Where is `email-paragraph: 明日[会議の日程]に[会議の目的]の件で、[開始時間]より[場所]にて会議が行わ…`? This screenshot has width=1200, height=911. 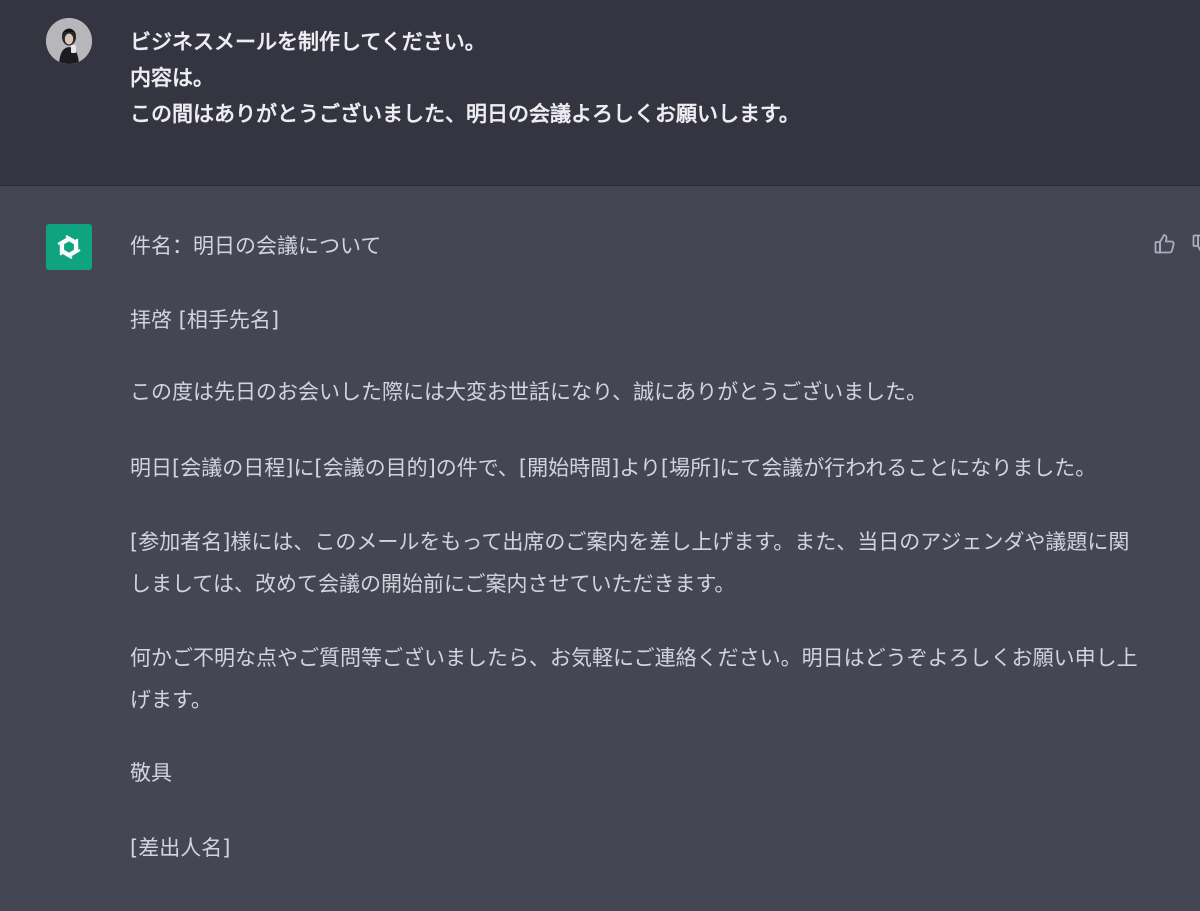
email-paragraph: 明日[会議の日程]に[会議の目的]の件で、[開始時間]より[場所]にて会議が行わ… is located at coordinates (613, 468).